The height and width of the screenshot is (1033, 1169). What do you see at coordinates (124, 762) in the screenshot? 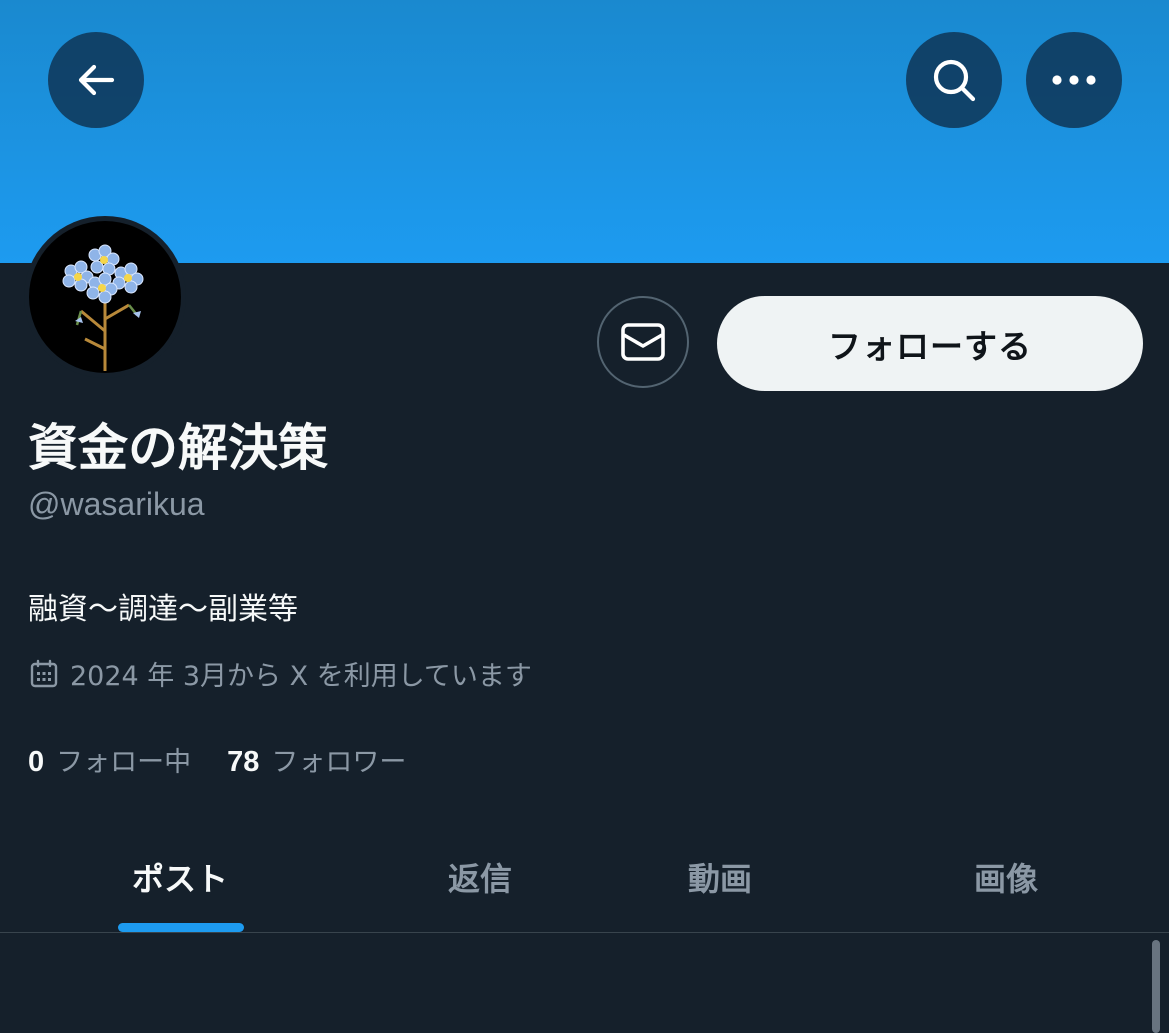
I see `following-label: フォロー中` at bounding box center [124, 762].